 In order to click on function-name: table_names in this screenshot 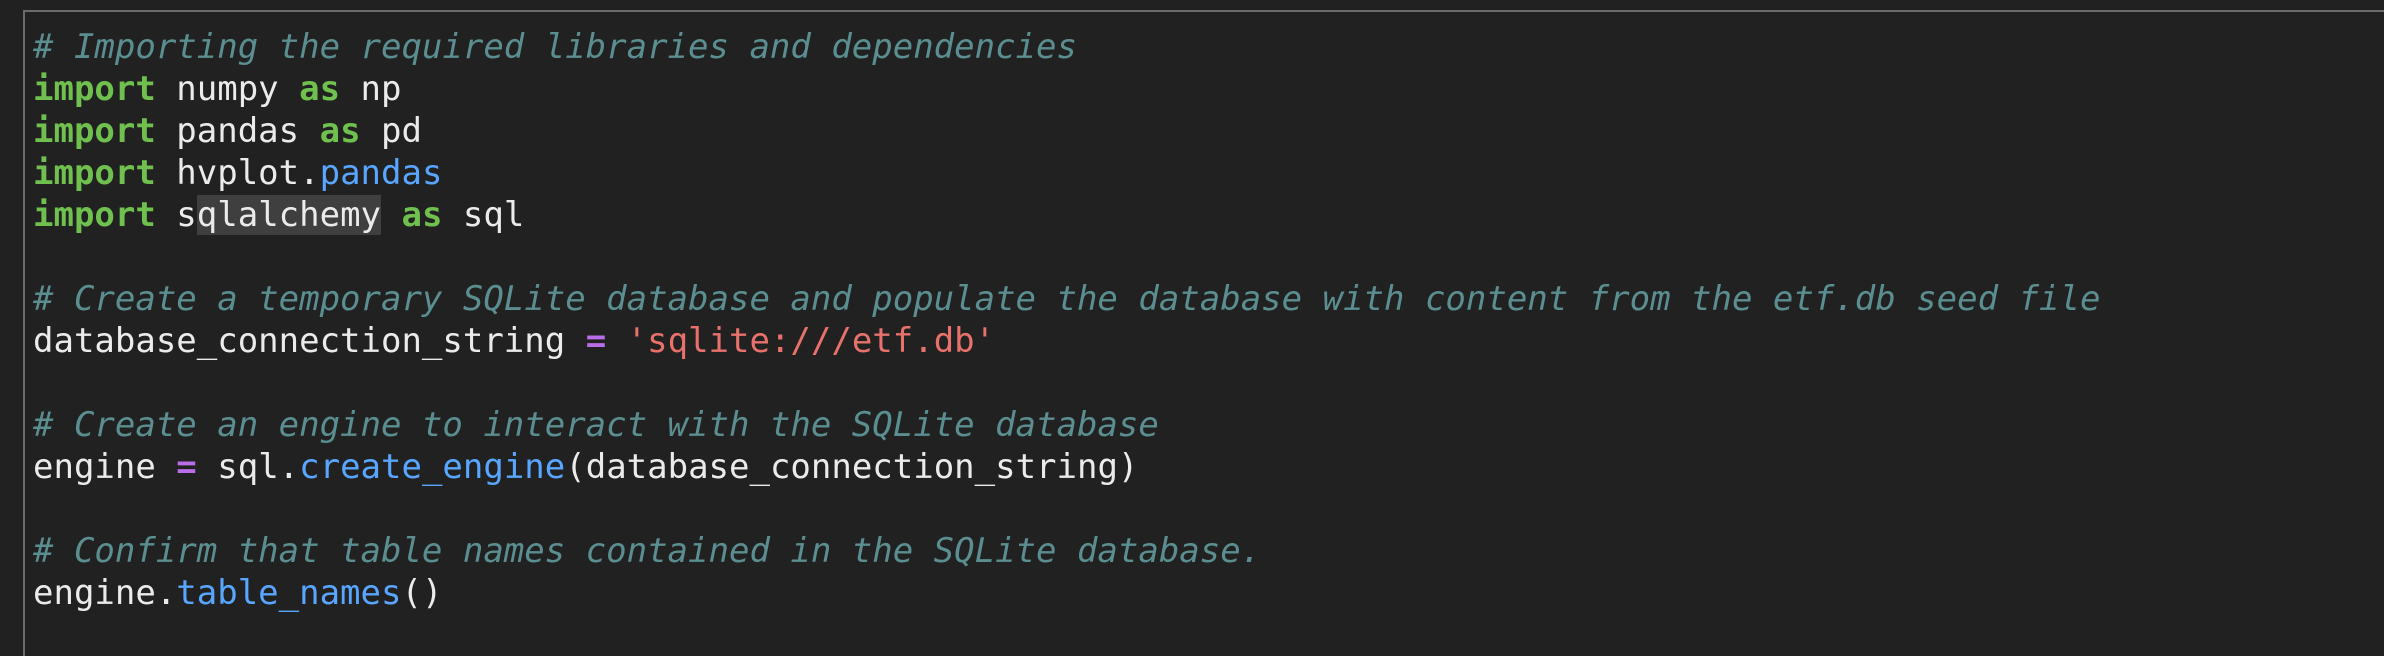, I will do `click(289, 593)`.